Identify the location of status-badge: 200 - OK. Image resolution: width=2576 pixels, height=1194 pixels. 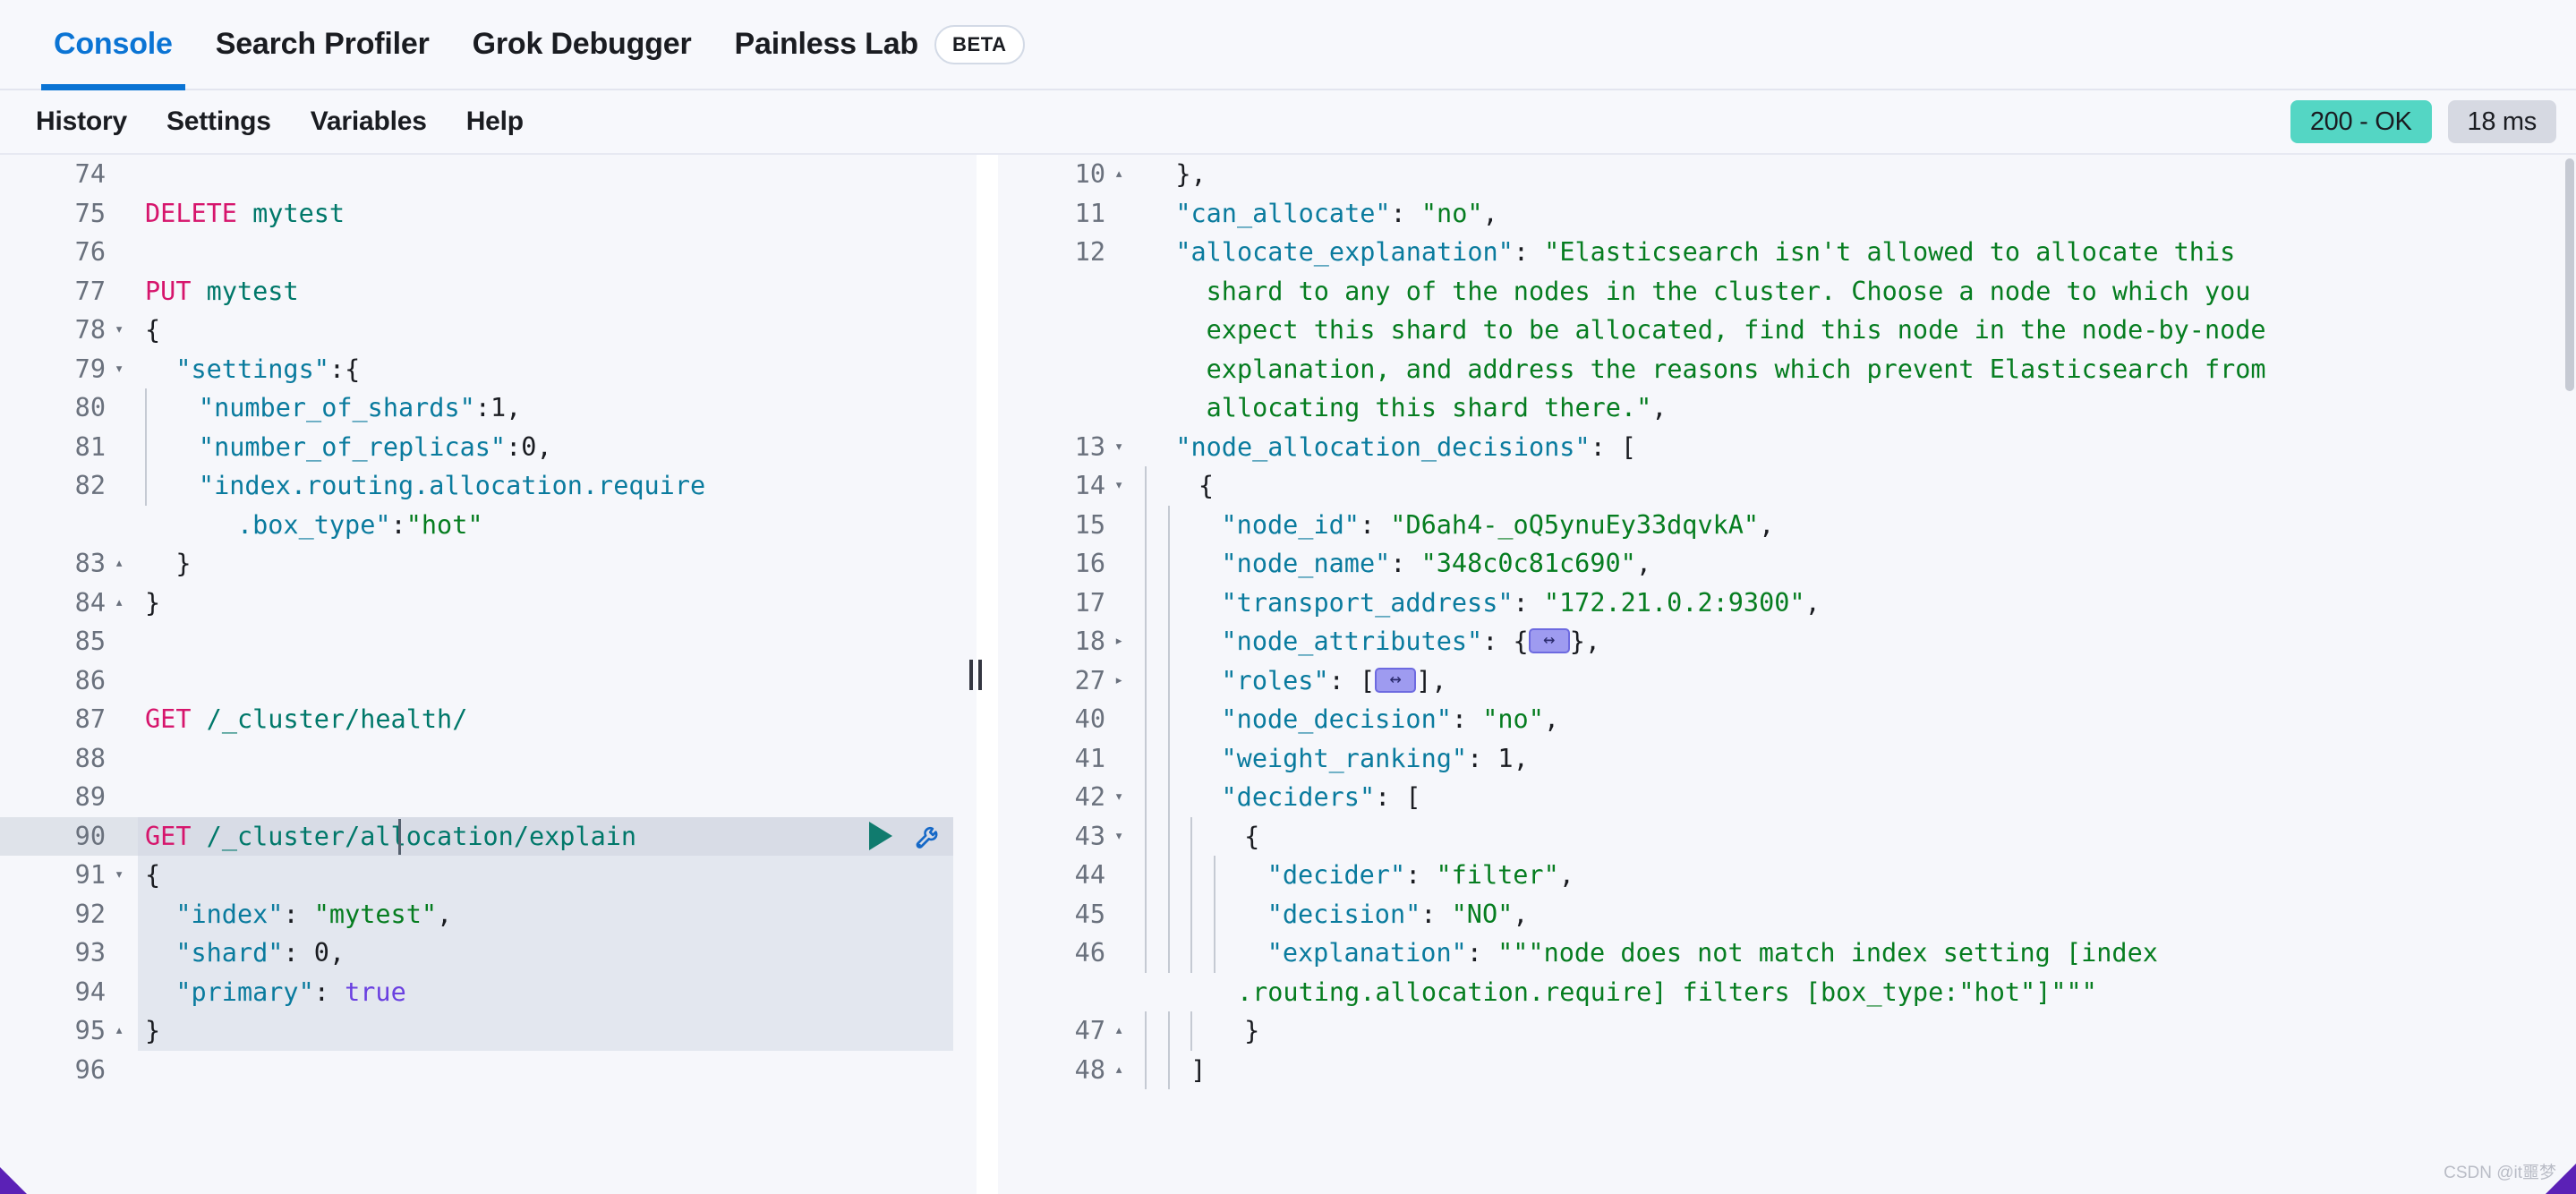
(2361, 122).